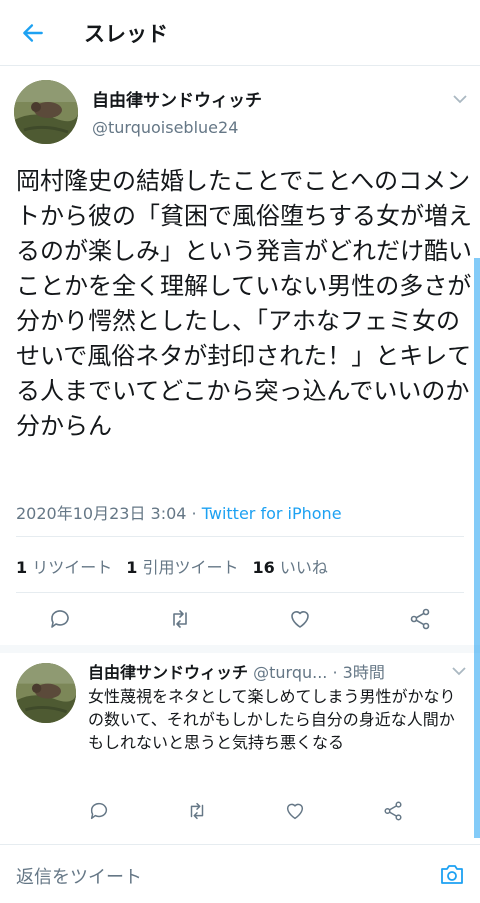 The height and width of the screenshot is (903, 480). I want to click on compose-bar: 返信をツイート, so click(240, 873).